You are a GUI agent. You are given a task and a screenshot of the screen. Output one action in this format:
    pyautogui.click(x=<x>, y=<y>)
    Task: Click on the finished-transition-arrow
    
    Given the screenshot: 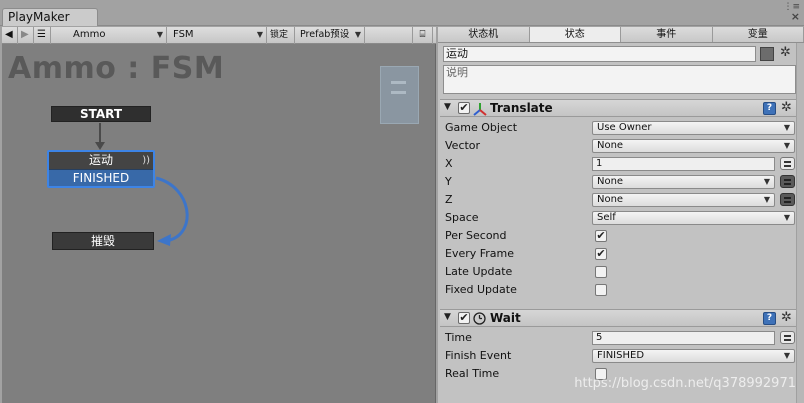 What is the action you would take?
    pyautogui.click(x=164, y=240)
    